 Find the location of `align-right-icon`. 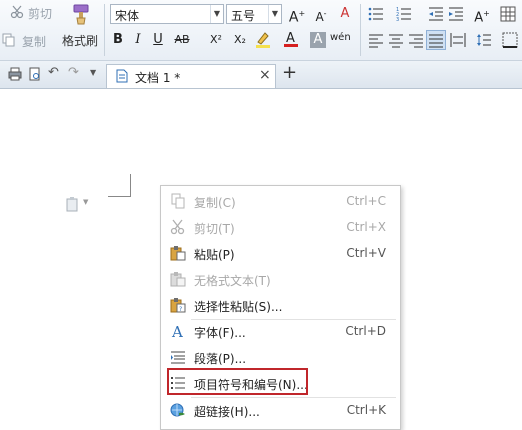

align-right-icon is located at coordinates (416, 40).